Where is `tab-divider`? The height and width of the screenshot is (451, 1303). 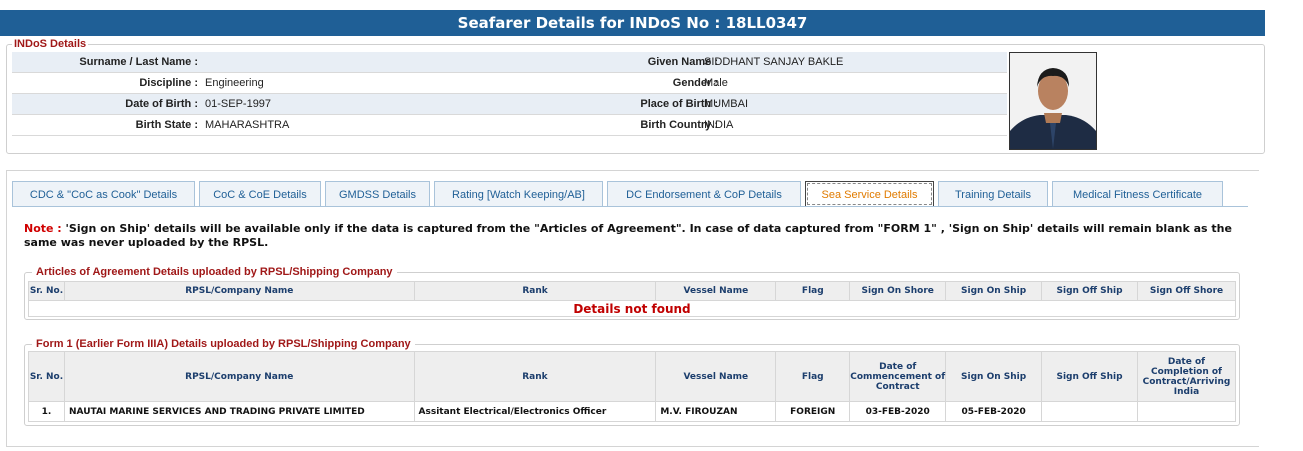
tab-divider is located at coordinates (630, 206).